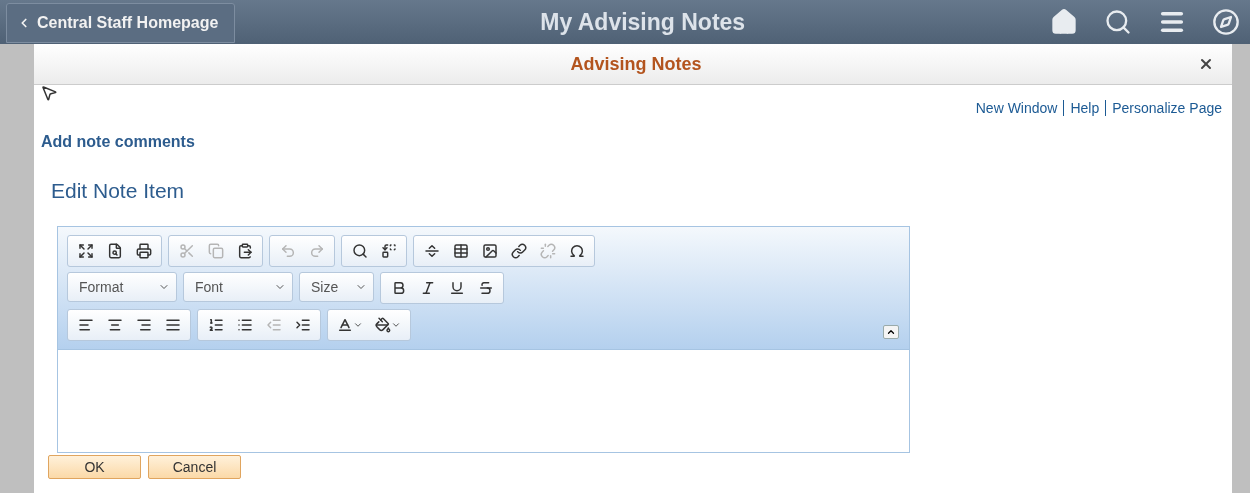  What do you see at coordinates (244, 325) in the screenshot?
I see `bulleted-icon` at bounding box center [244, 325].